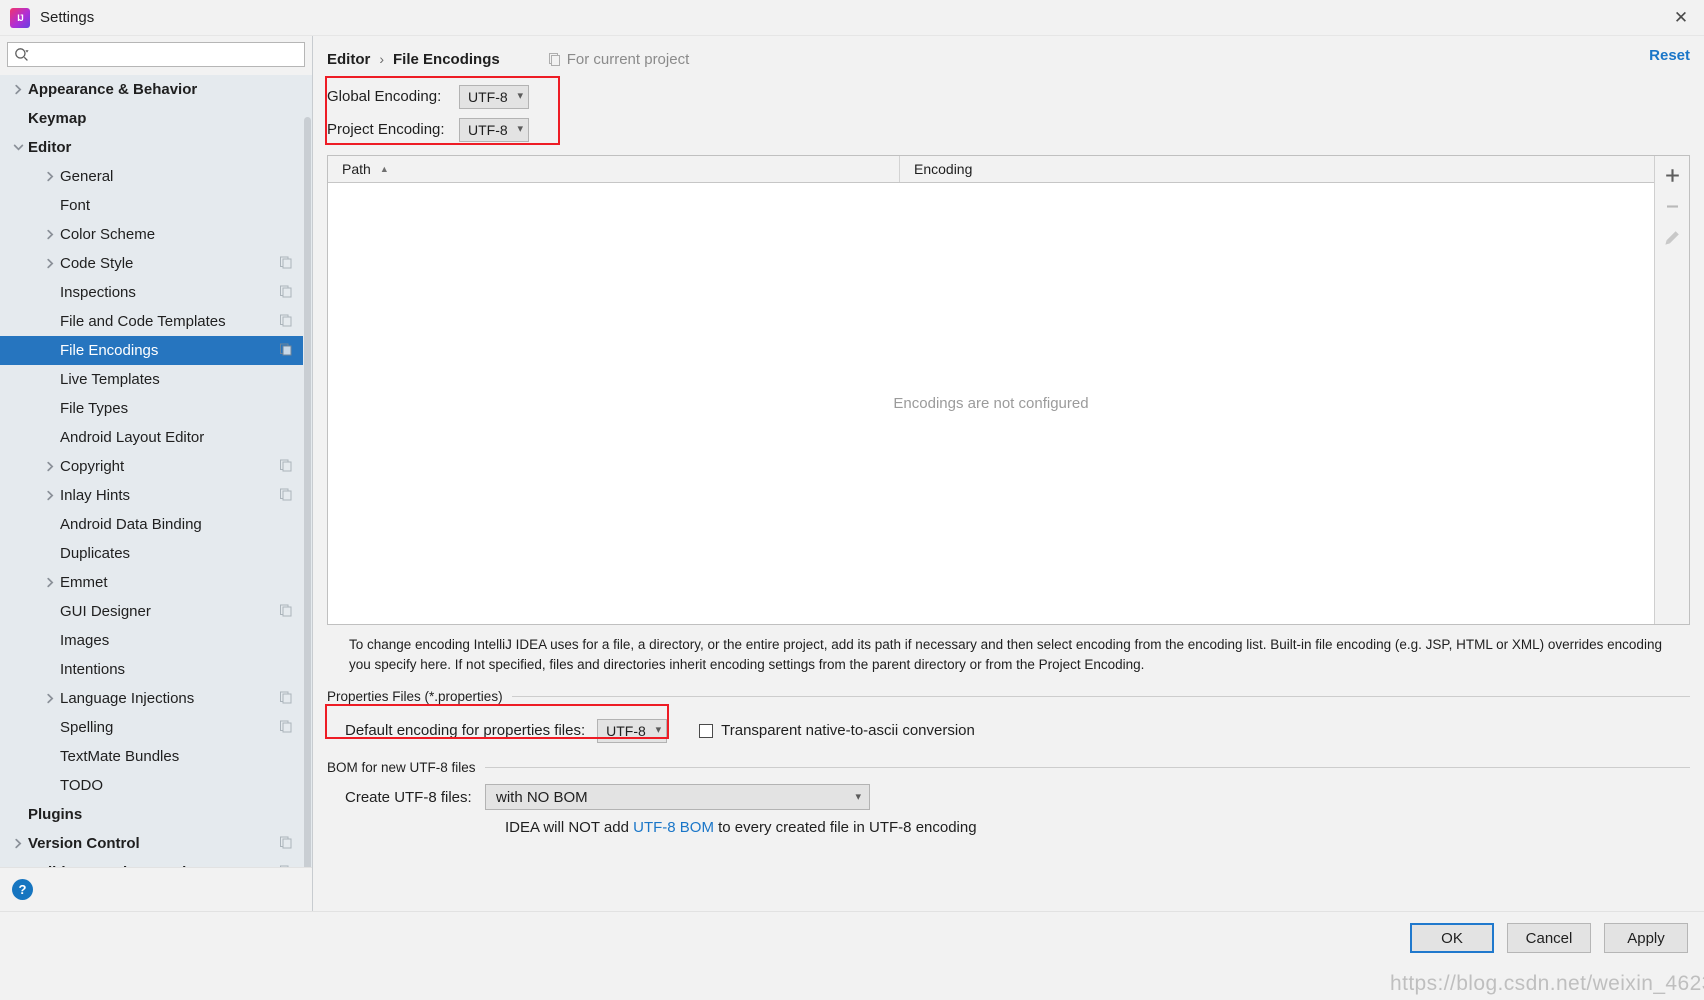  I want to click on close-icon: ✕, so click(1681, 18).